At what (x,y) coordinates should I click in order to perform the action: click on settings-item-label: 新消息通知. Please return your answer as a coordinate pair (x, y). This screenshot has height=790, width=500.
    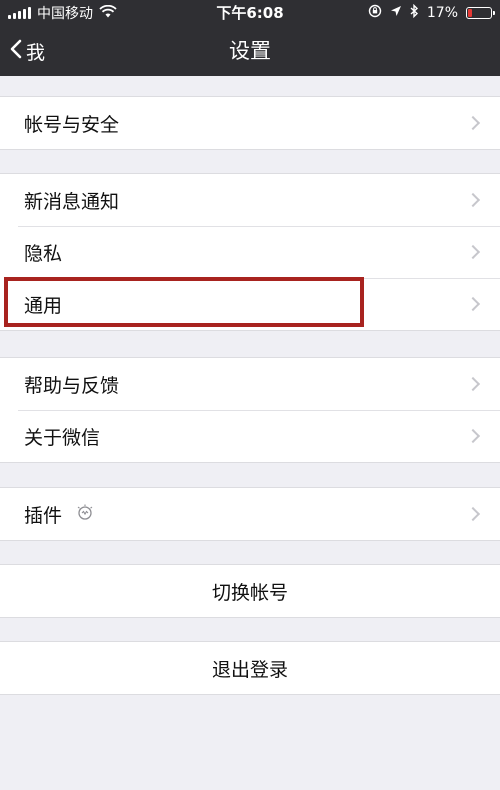
    Looking at the image, I should click on (72, 201).